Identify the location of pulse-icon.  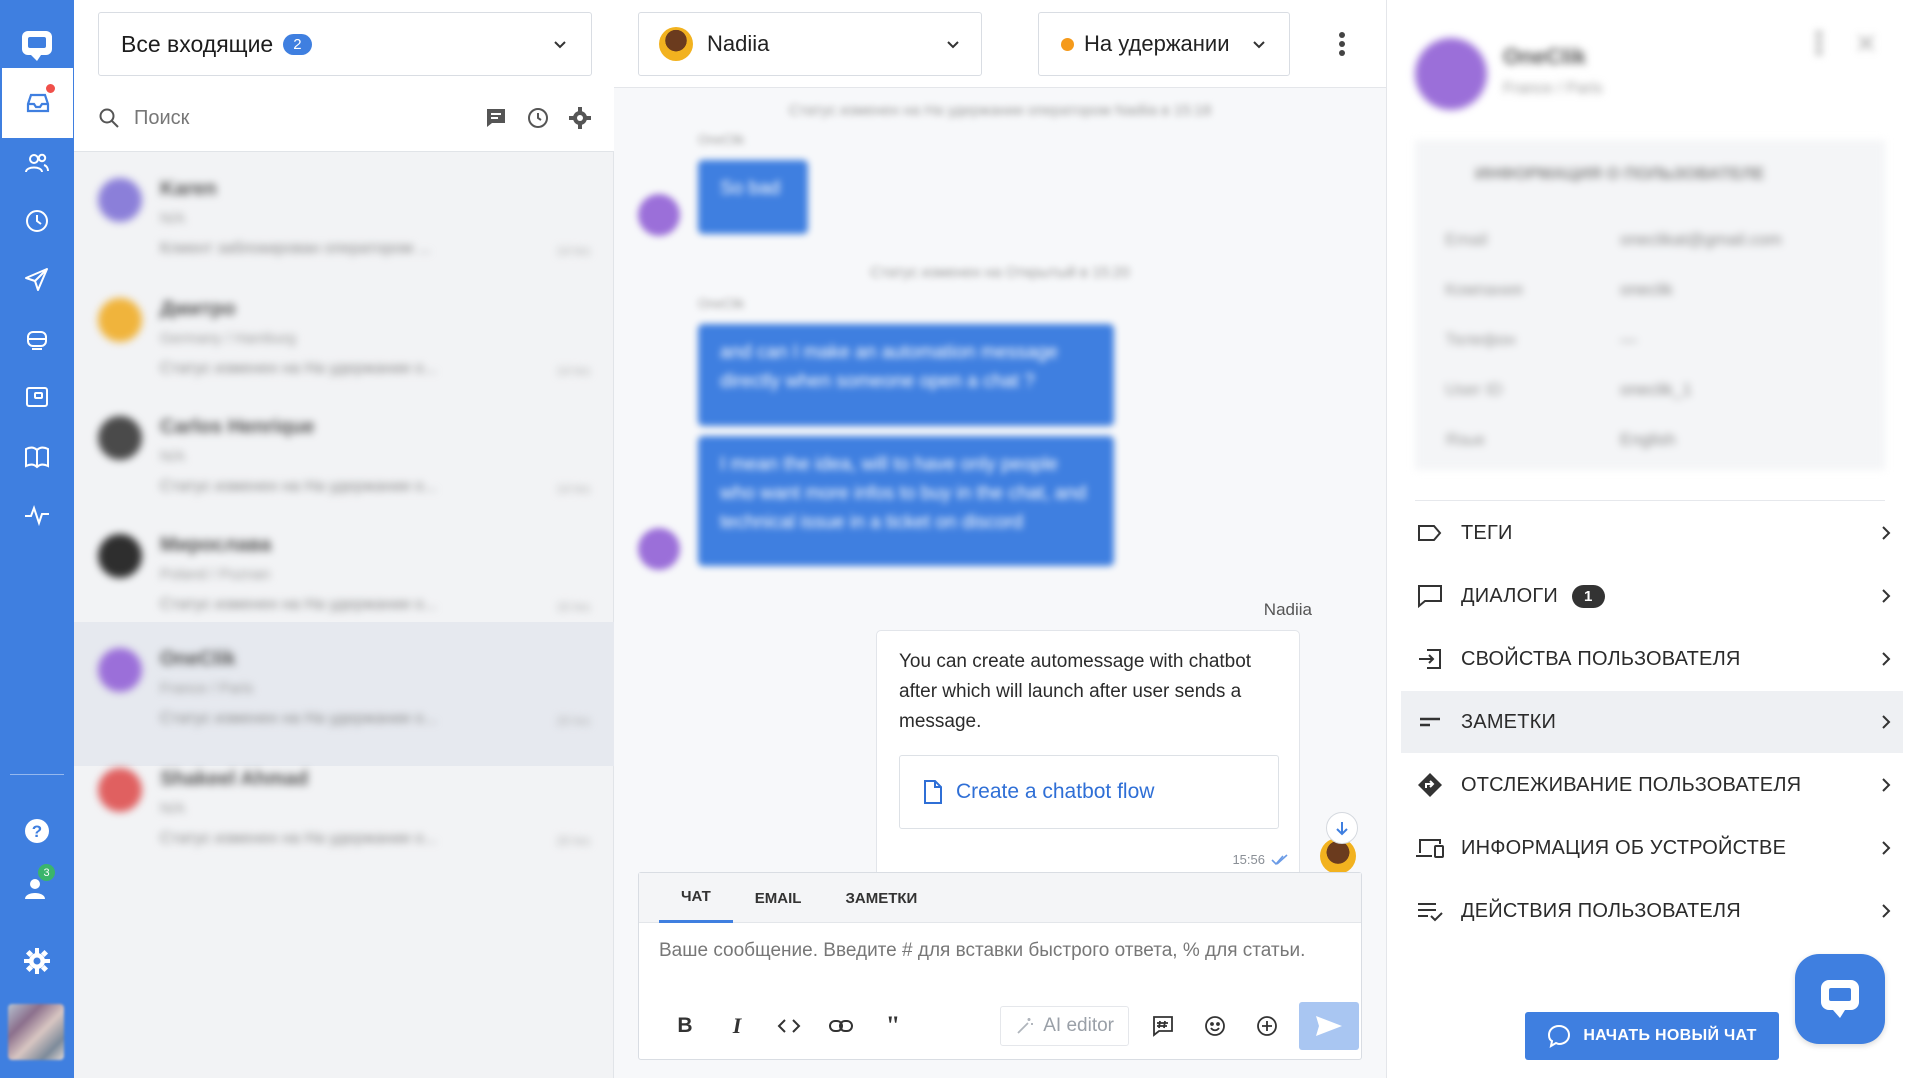
(37, 516).